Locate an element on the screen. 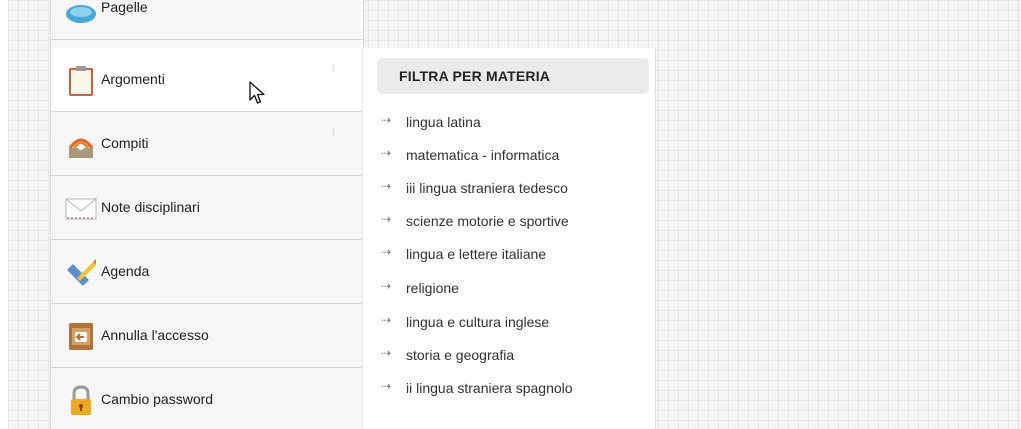  submenu-header: FILTRA PER MATERIA is located at coordinates (513, 76).